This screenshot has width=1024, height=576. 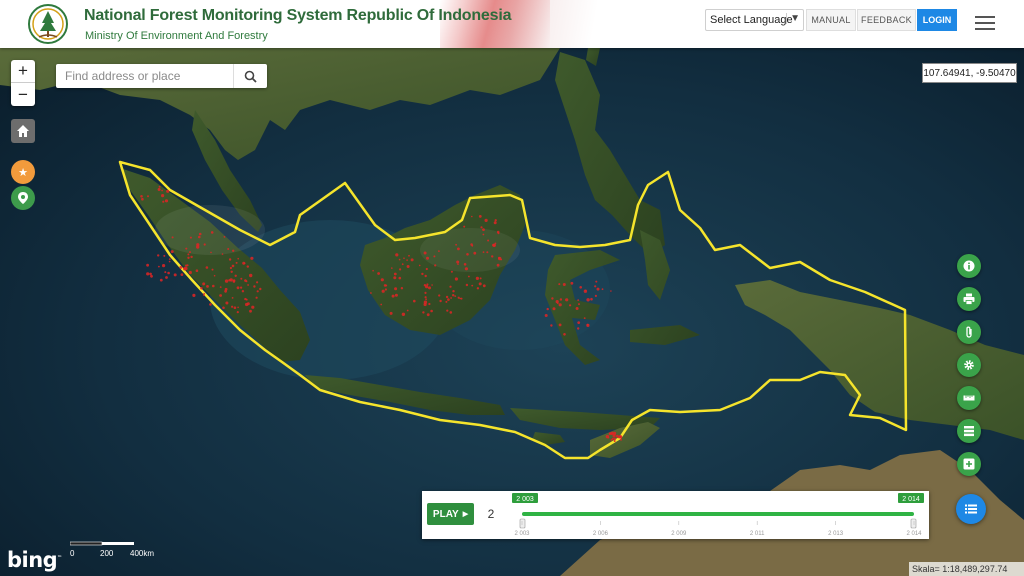 I want to click on login-button: LOGIN, so click(x=937, y=20).